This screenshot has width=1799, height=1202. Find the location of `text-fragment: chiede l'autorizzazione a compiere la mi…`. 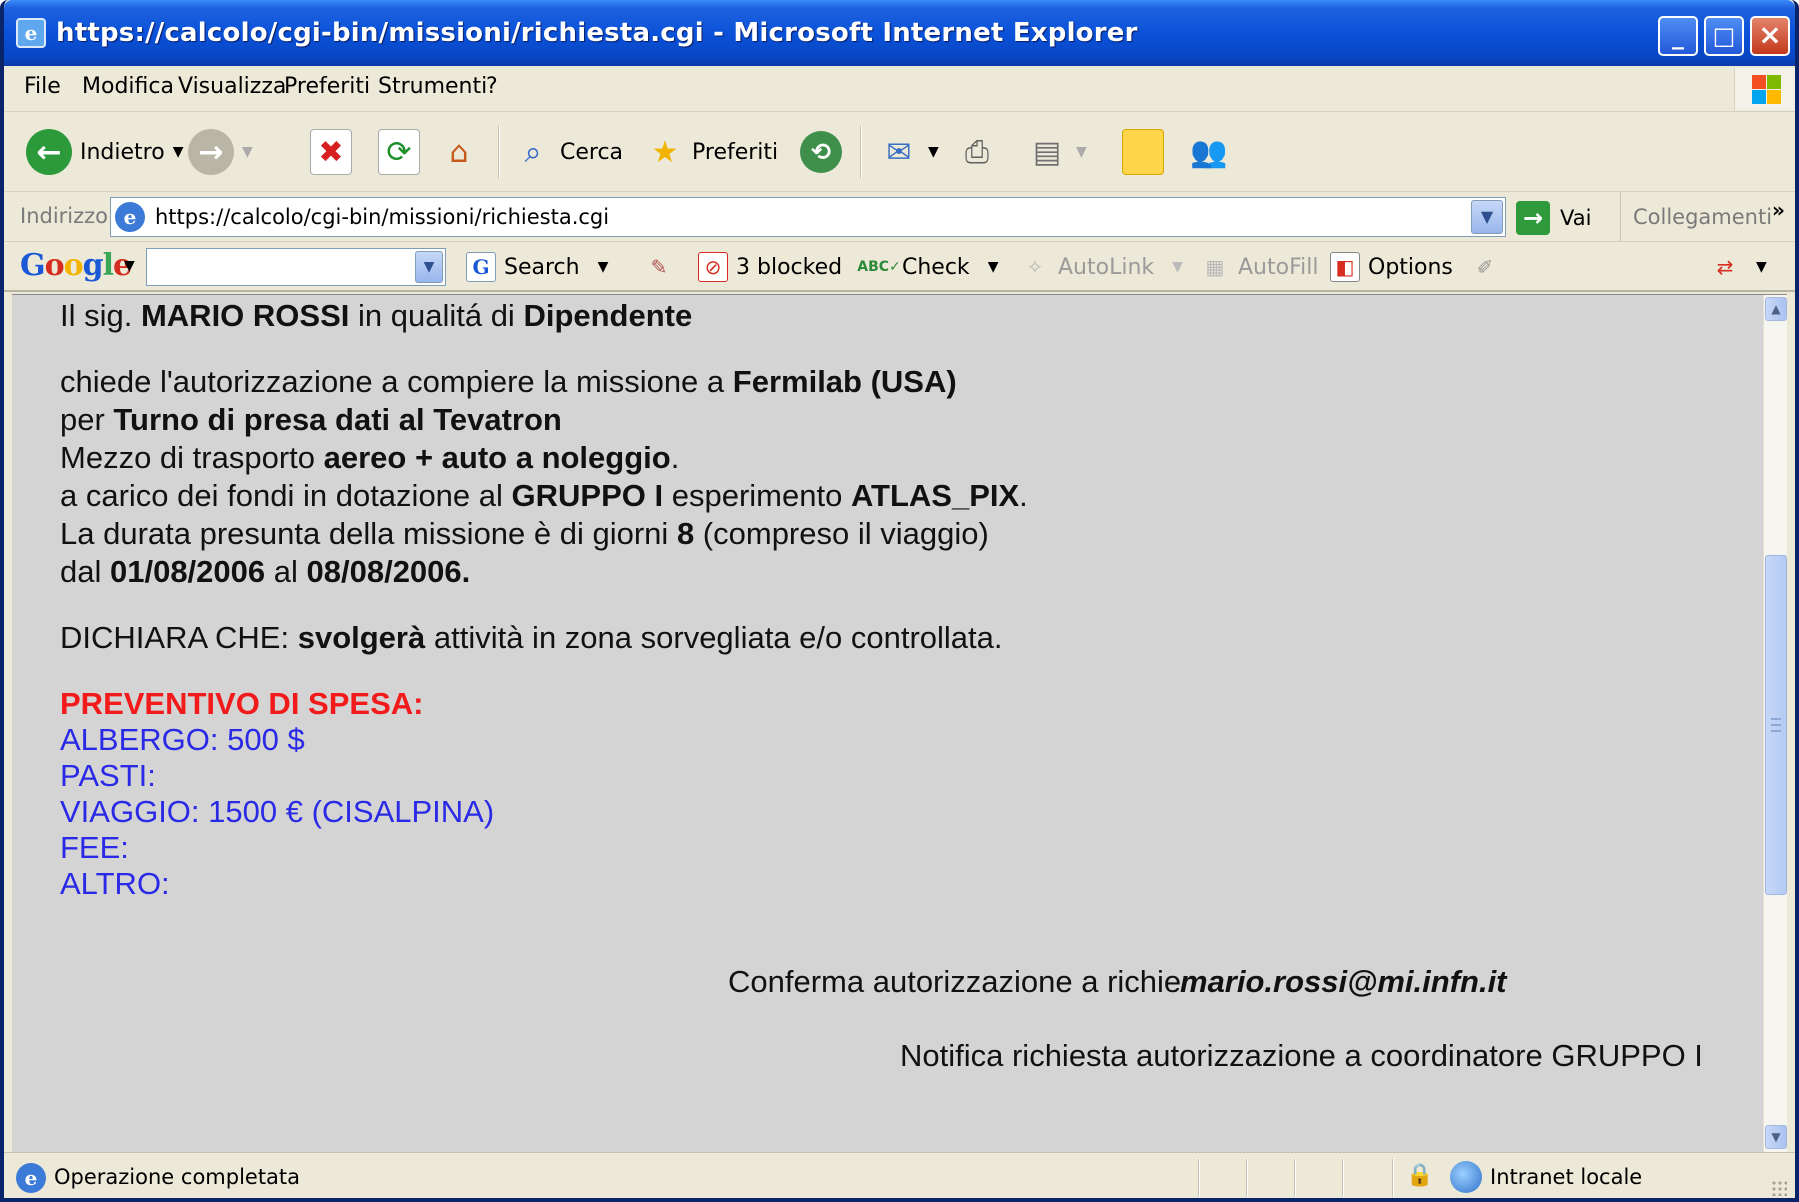

text-fragment: chiede l'autorizzazione a compiere la mi… is located at coordinates (396, 381).